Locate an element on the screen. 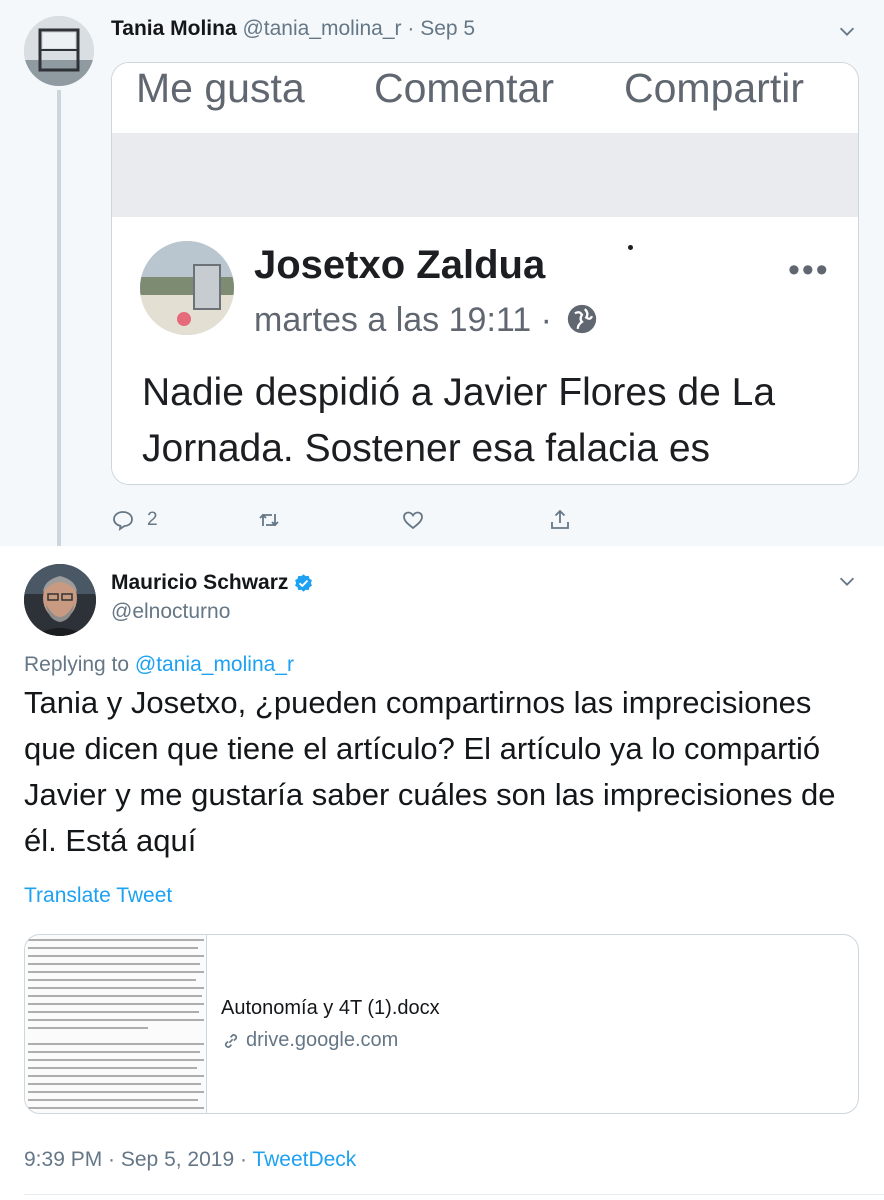  thread-connector-line is located at coordinates (59, 325).